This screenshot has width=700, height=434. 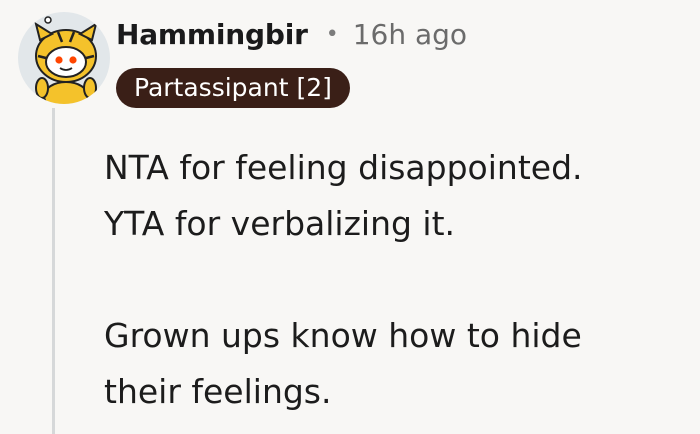 What do you see at coordinates (233, 88) in the screenshot?
I see `user-flair-badge: Partassipant [2]` at bounding box center [233, 88].